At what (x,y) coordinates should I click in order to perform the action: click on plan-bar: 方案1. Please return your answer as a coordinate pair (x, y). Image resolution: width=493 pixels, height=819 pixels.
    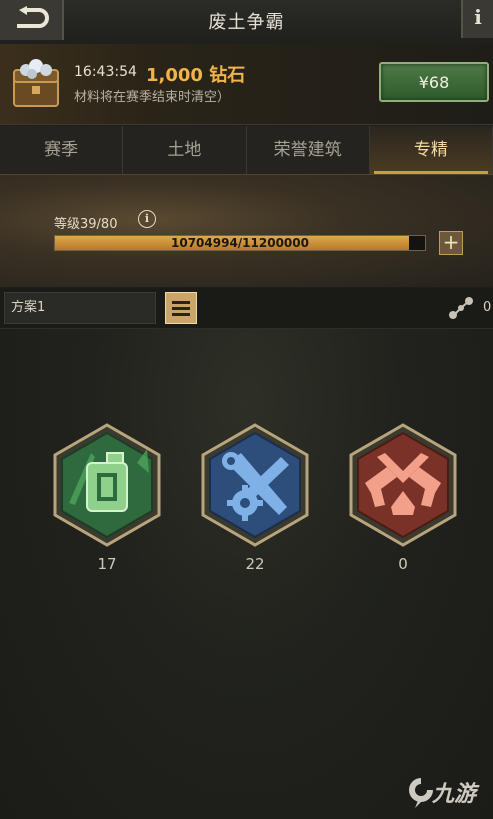
    Looking at the image, I should click on (246, 308).